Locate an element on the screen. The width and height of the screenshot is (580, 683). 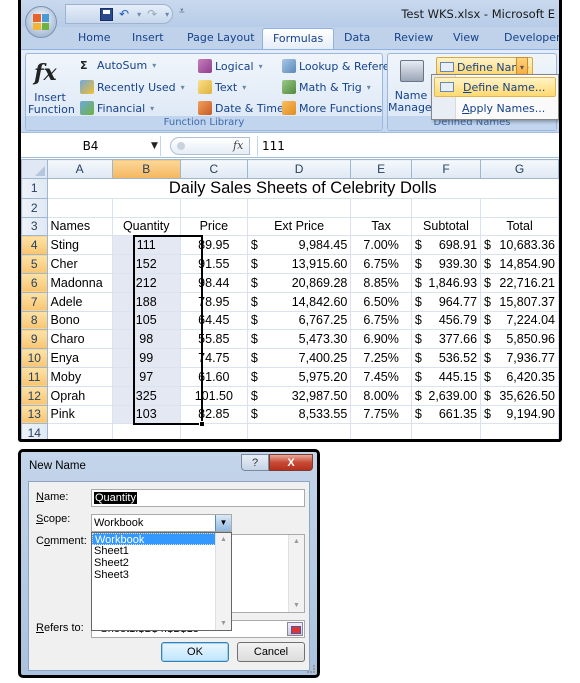
cell-quantity: 98 is located at coordinates (146, 339).